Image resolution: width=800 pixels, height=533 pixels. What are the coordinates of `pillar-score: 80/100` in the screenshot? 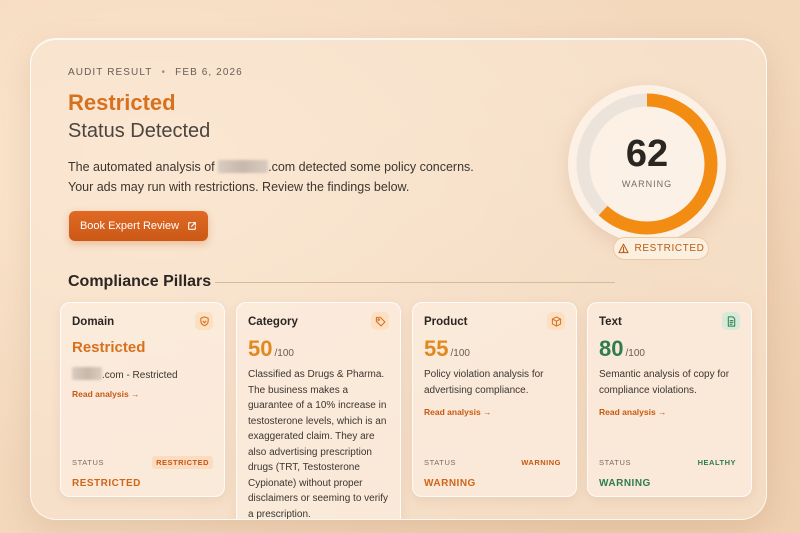 It's located at (622, 349).